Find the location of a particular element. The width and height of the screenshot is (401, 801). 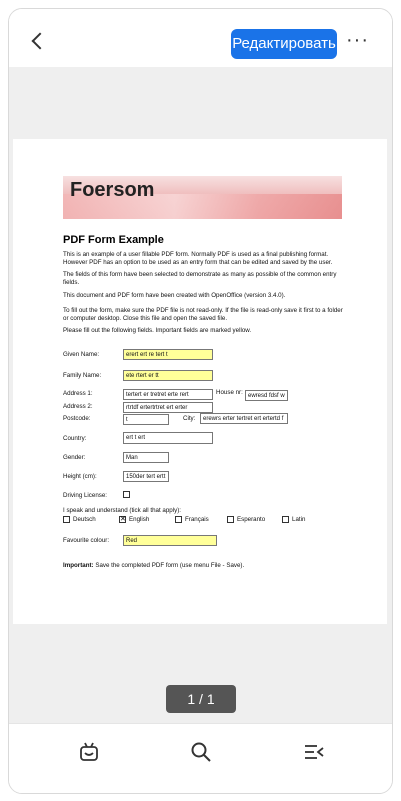

postcode-label: Postcode: is located at coordinates (77, 418).